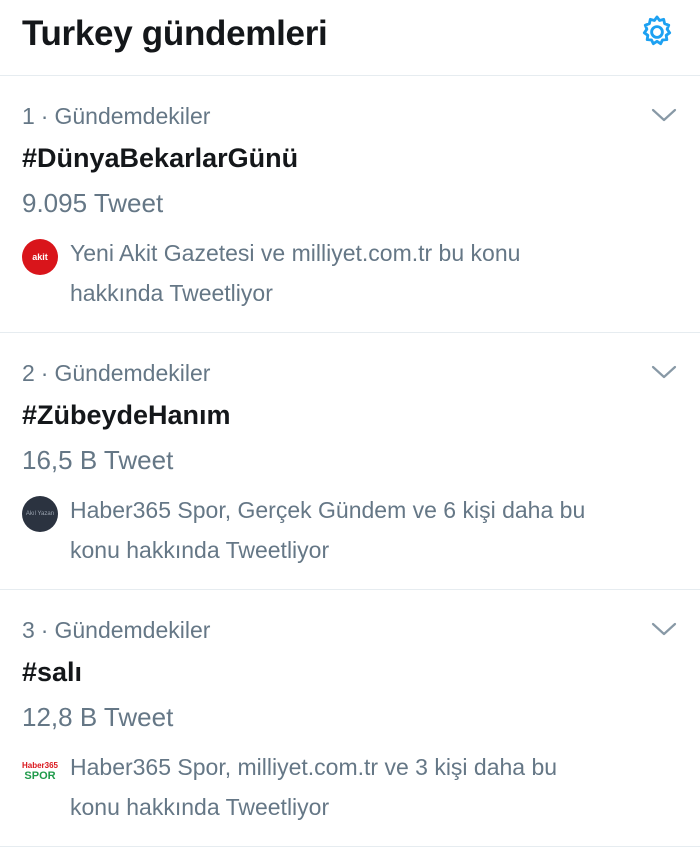 The width and height of the screenshot is (700, 847). What do you see at coordinates (28, 373) in the screenshot?
I see `trend-rank: 2` at bounding box center [28, 373].